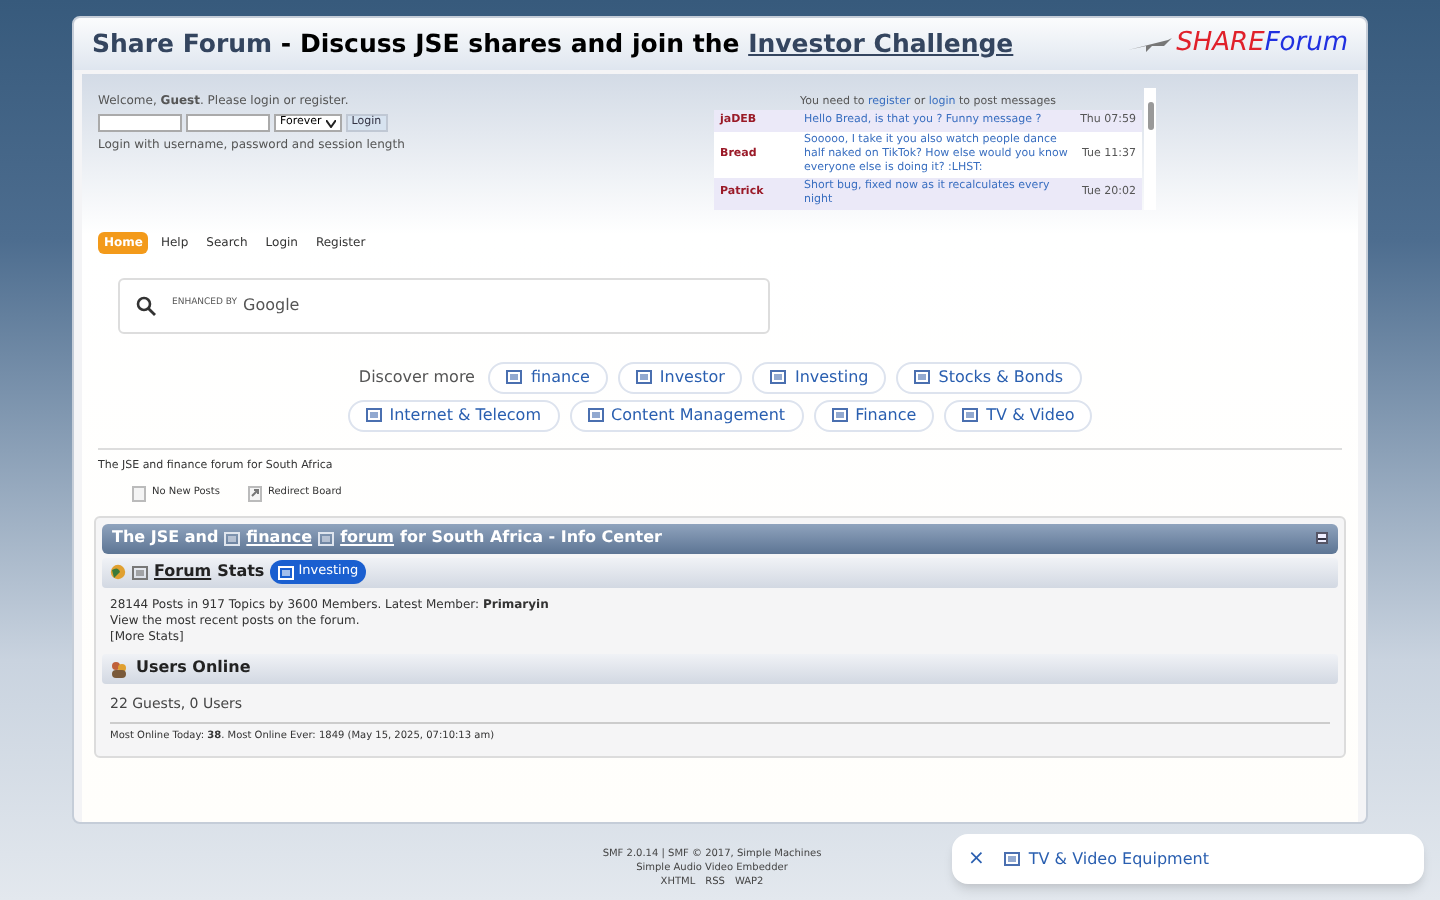 The image size is (1440, 900). Describe the element at coordinates (531, 538) in the screenshot. I see `title-text: for South Africa - Info Center` at that location.